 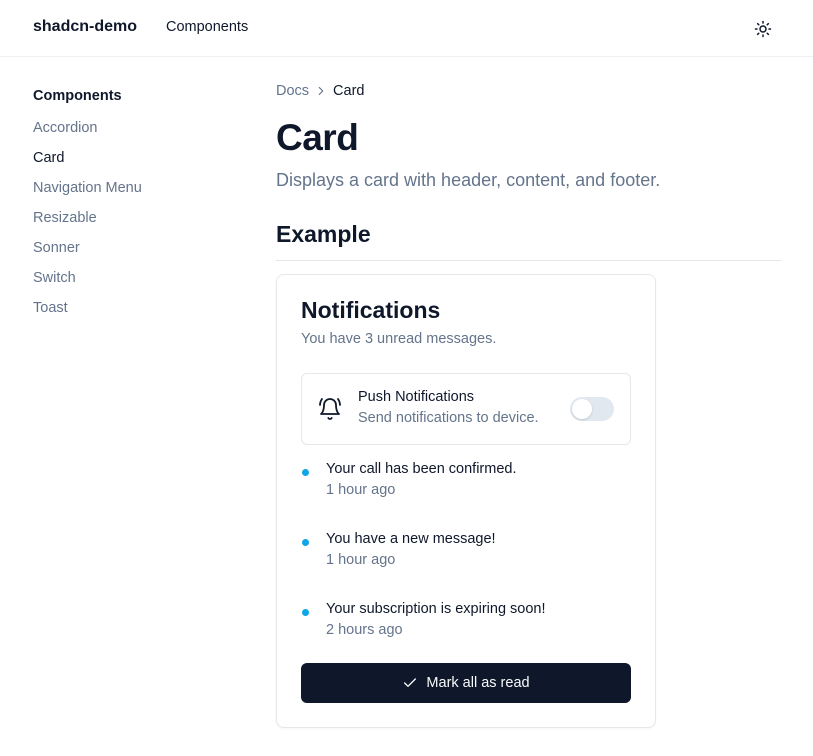 What do you see at coordinates (207, 27) in the screenshot?
I see `nav-components-link: Components` at bounding box center [207, 27].